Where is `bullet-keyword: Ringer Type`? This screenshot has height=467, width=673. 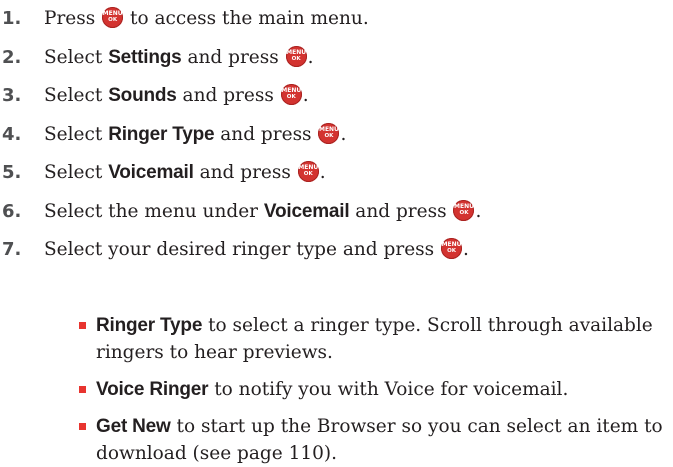
bullet-keyword: Ringer Type is located at coordinates (149, 325).